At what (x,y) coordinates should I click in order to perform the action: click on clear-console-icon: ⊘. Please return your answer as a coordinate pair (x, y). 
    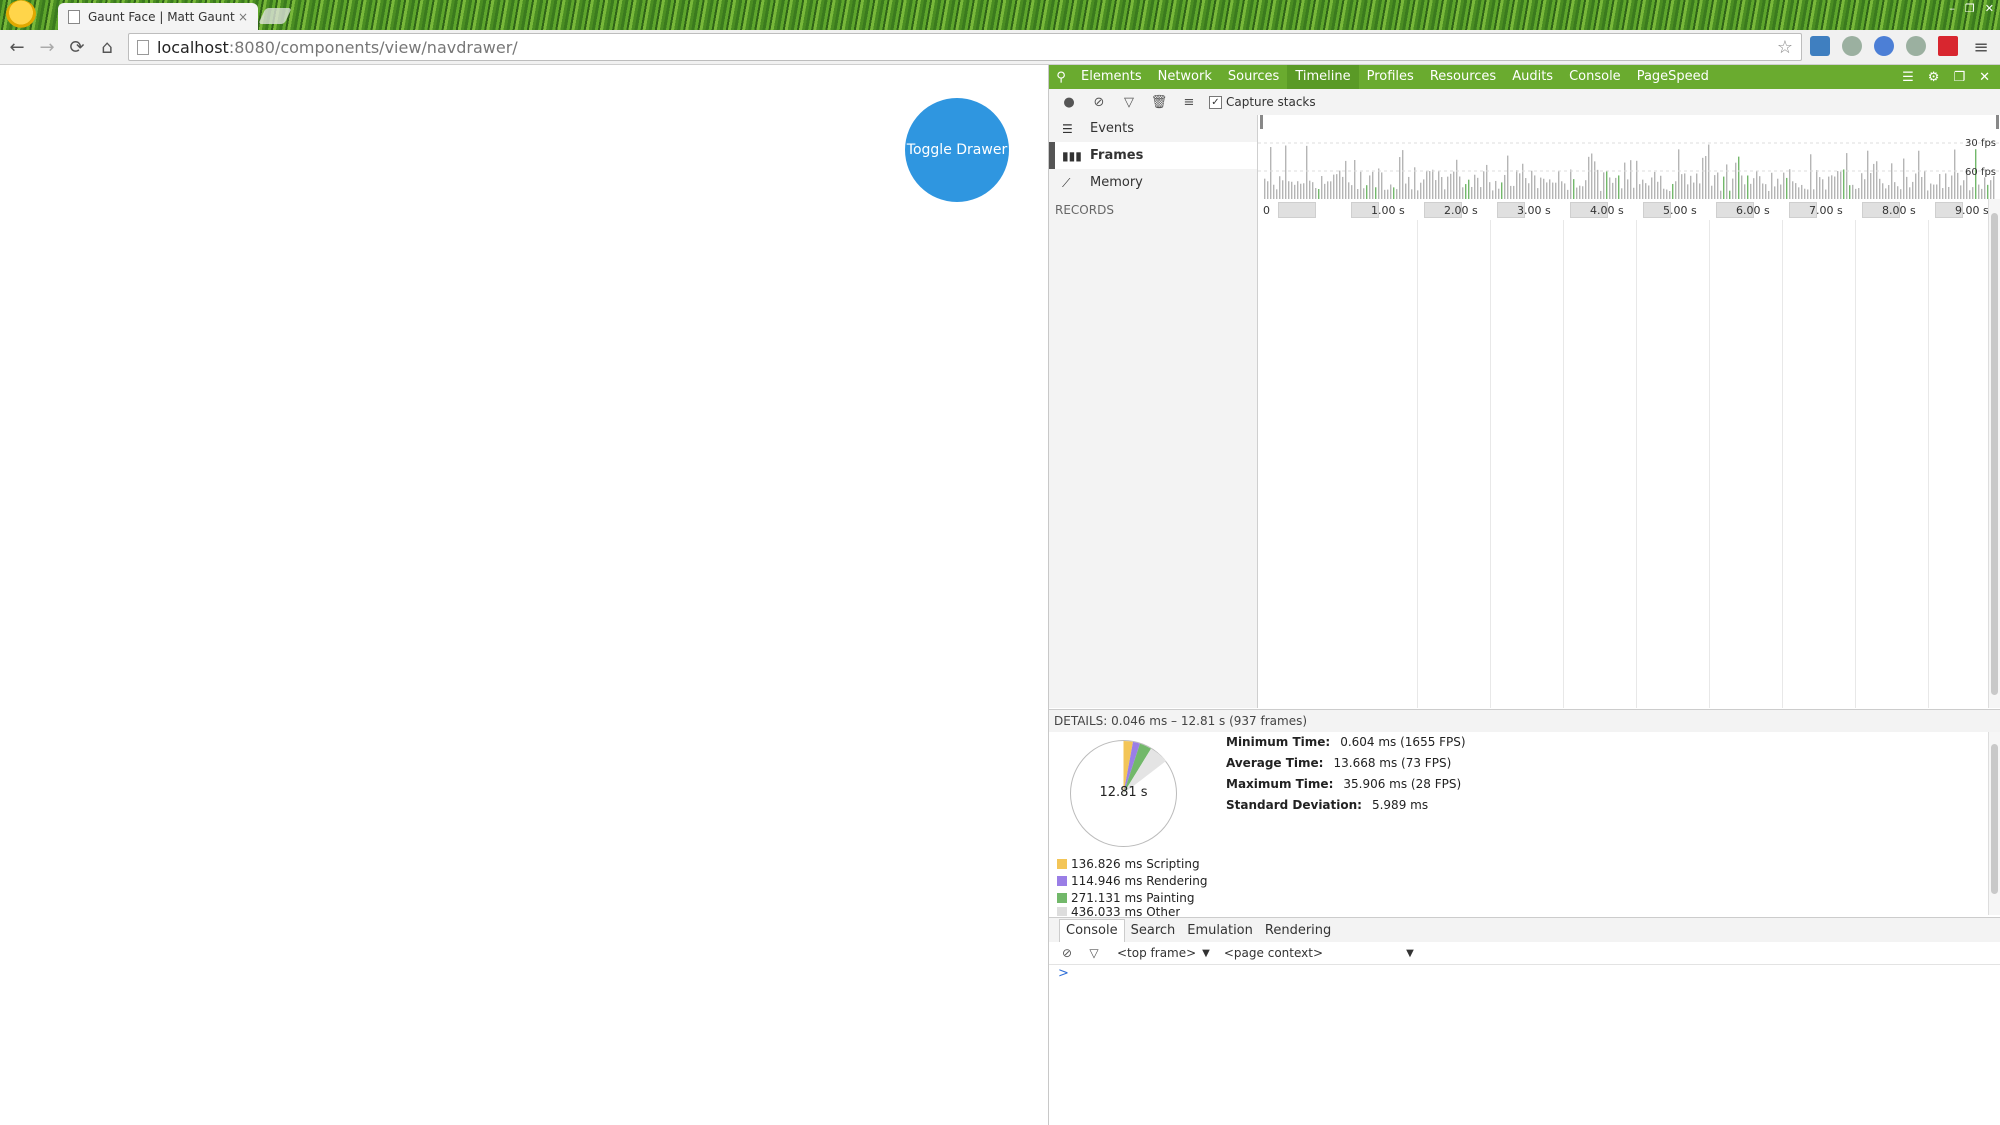
    Looking at the image, I should click on (1067, 953).